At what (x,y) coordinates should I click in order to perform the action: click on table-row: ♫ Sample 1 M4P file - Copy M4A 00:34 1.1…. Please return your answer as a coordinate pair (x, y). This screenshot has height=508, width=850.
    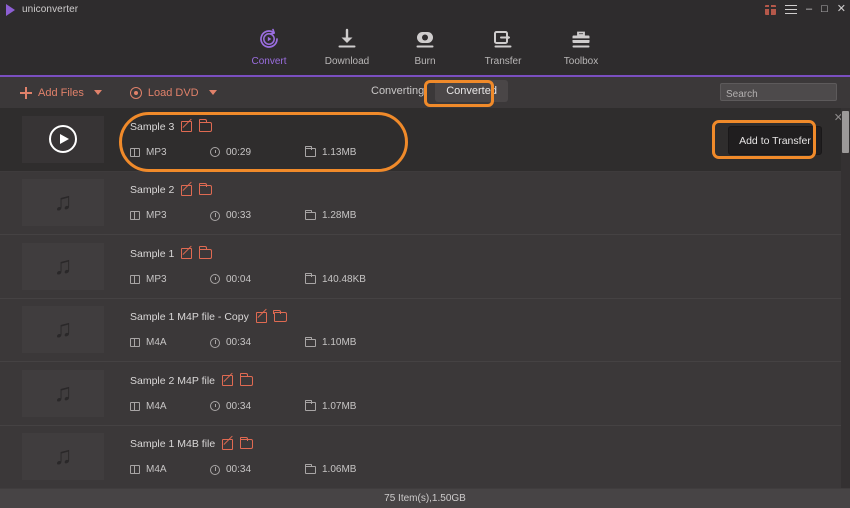
    Looking at the image, I should click on (425, 330).